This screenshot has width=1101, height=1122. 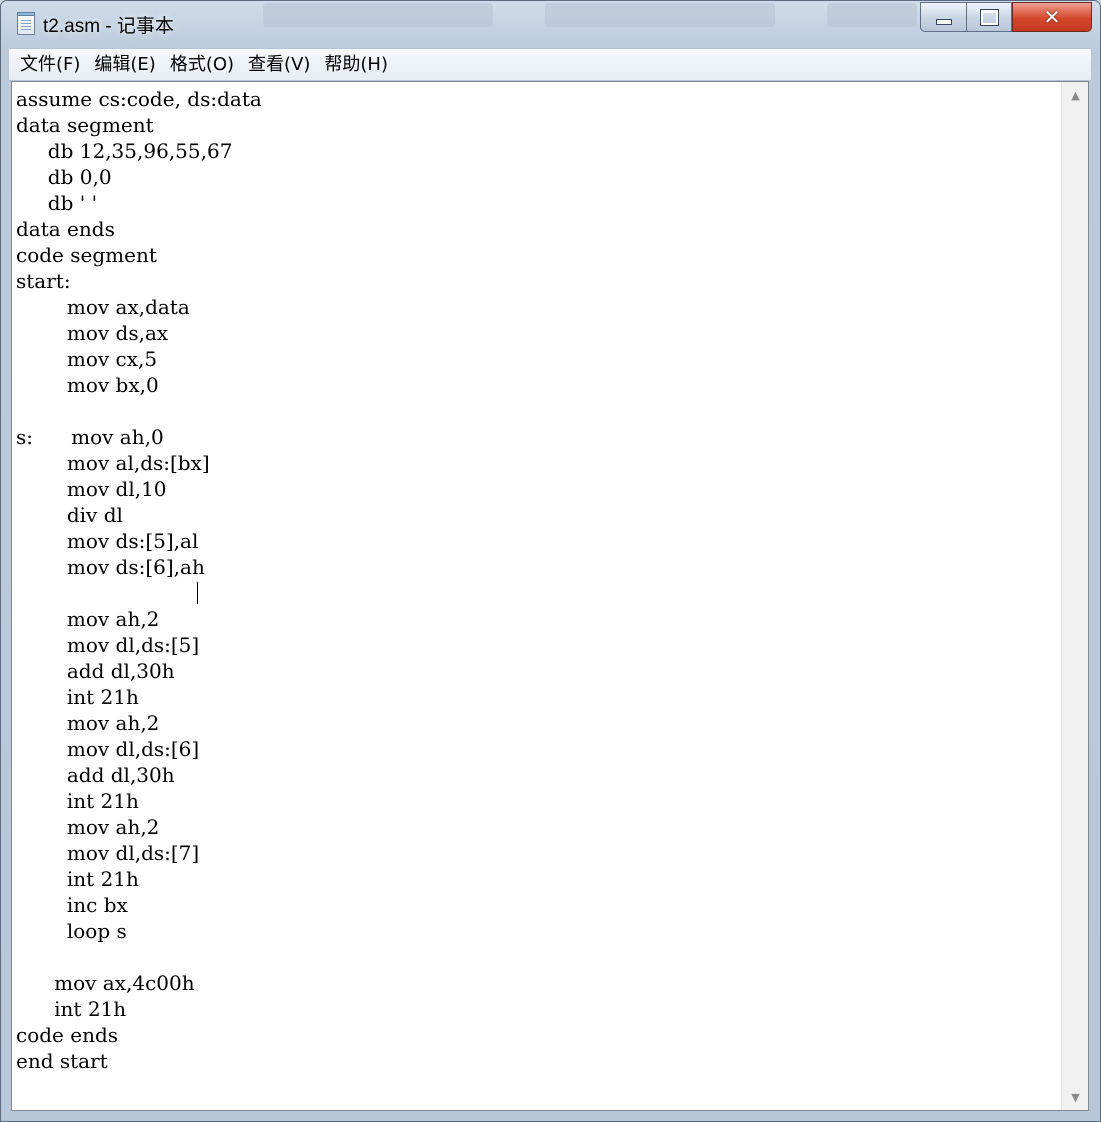 What do you see at coordinates (69, 515) in the screenshot?
I see `code-line: div dl` at bounding box center [69, 515].